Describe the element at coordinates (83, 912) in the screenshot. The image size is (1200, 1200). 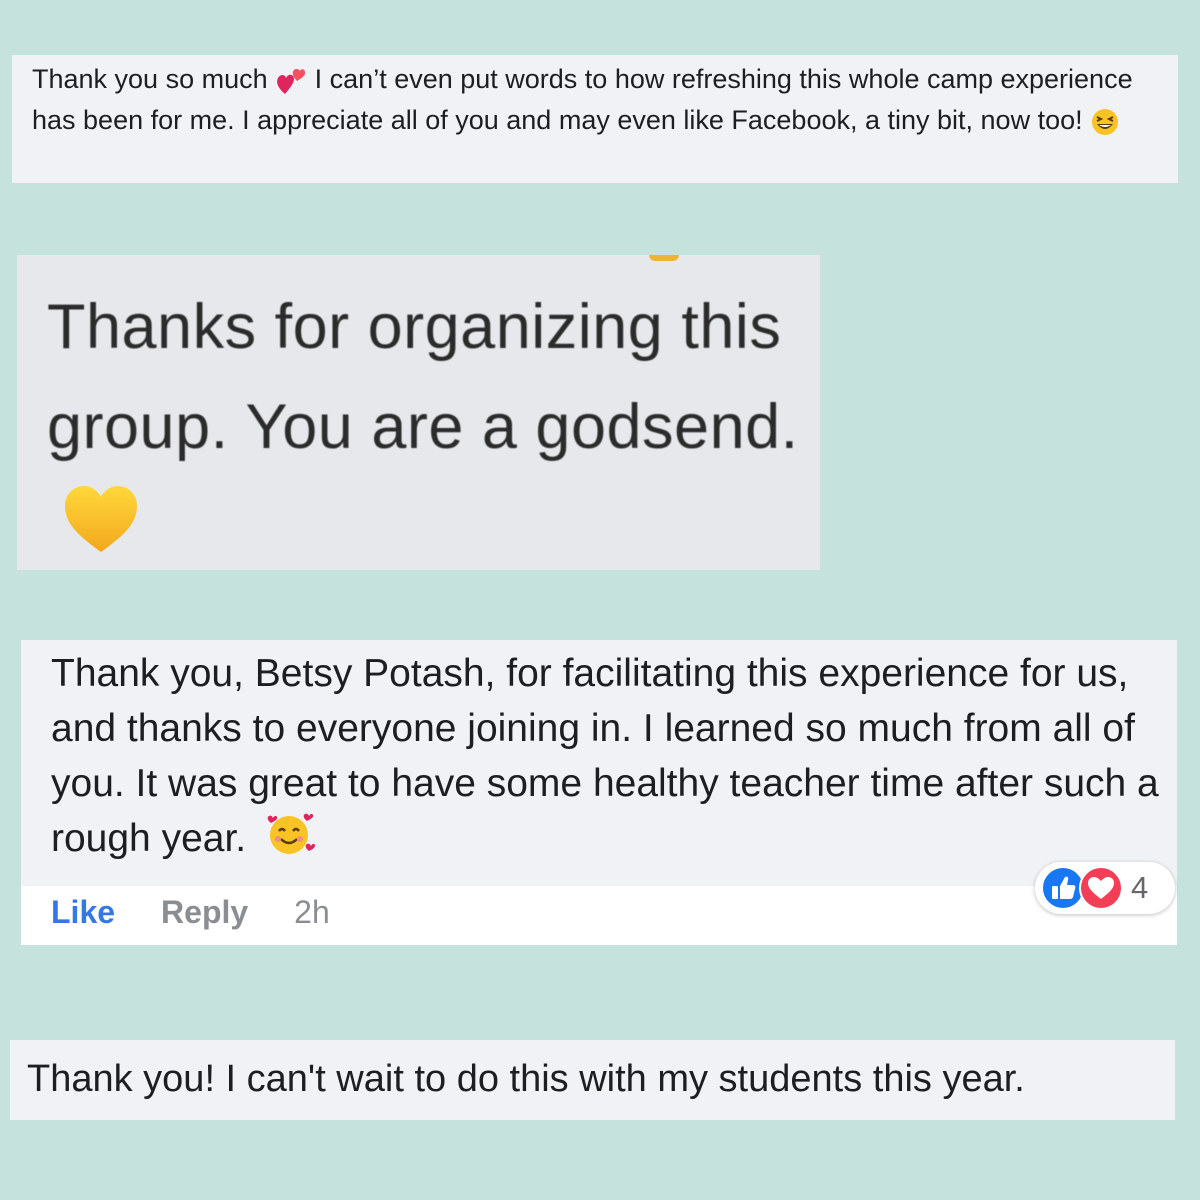
I see `like-button: Like` at that location.